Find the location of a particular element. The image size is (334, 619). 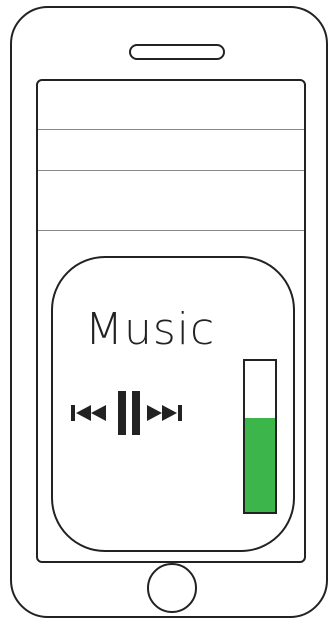

volume-slider is located at coordinates (260, 436).